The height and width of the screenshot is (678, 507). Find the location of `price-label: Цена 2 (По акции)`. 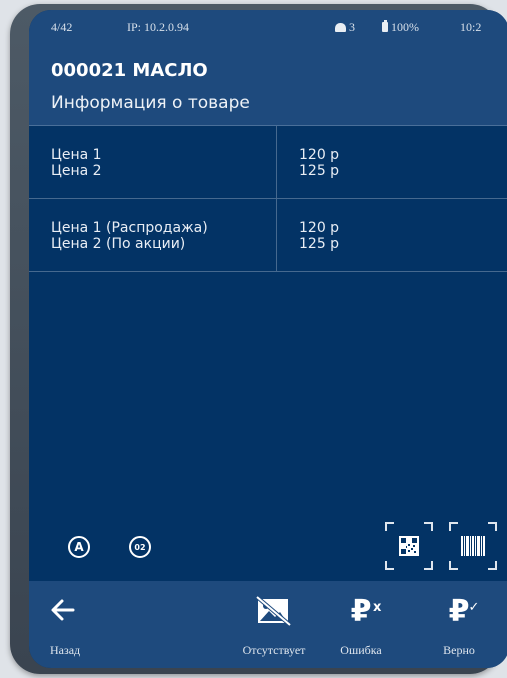

price-label: Цена 2 (По акции) is located at coordinates (118, 244).